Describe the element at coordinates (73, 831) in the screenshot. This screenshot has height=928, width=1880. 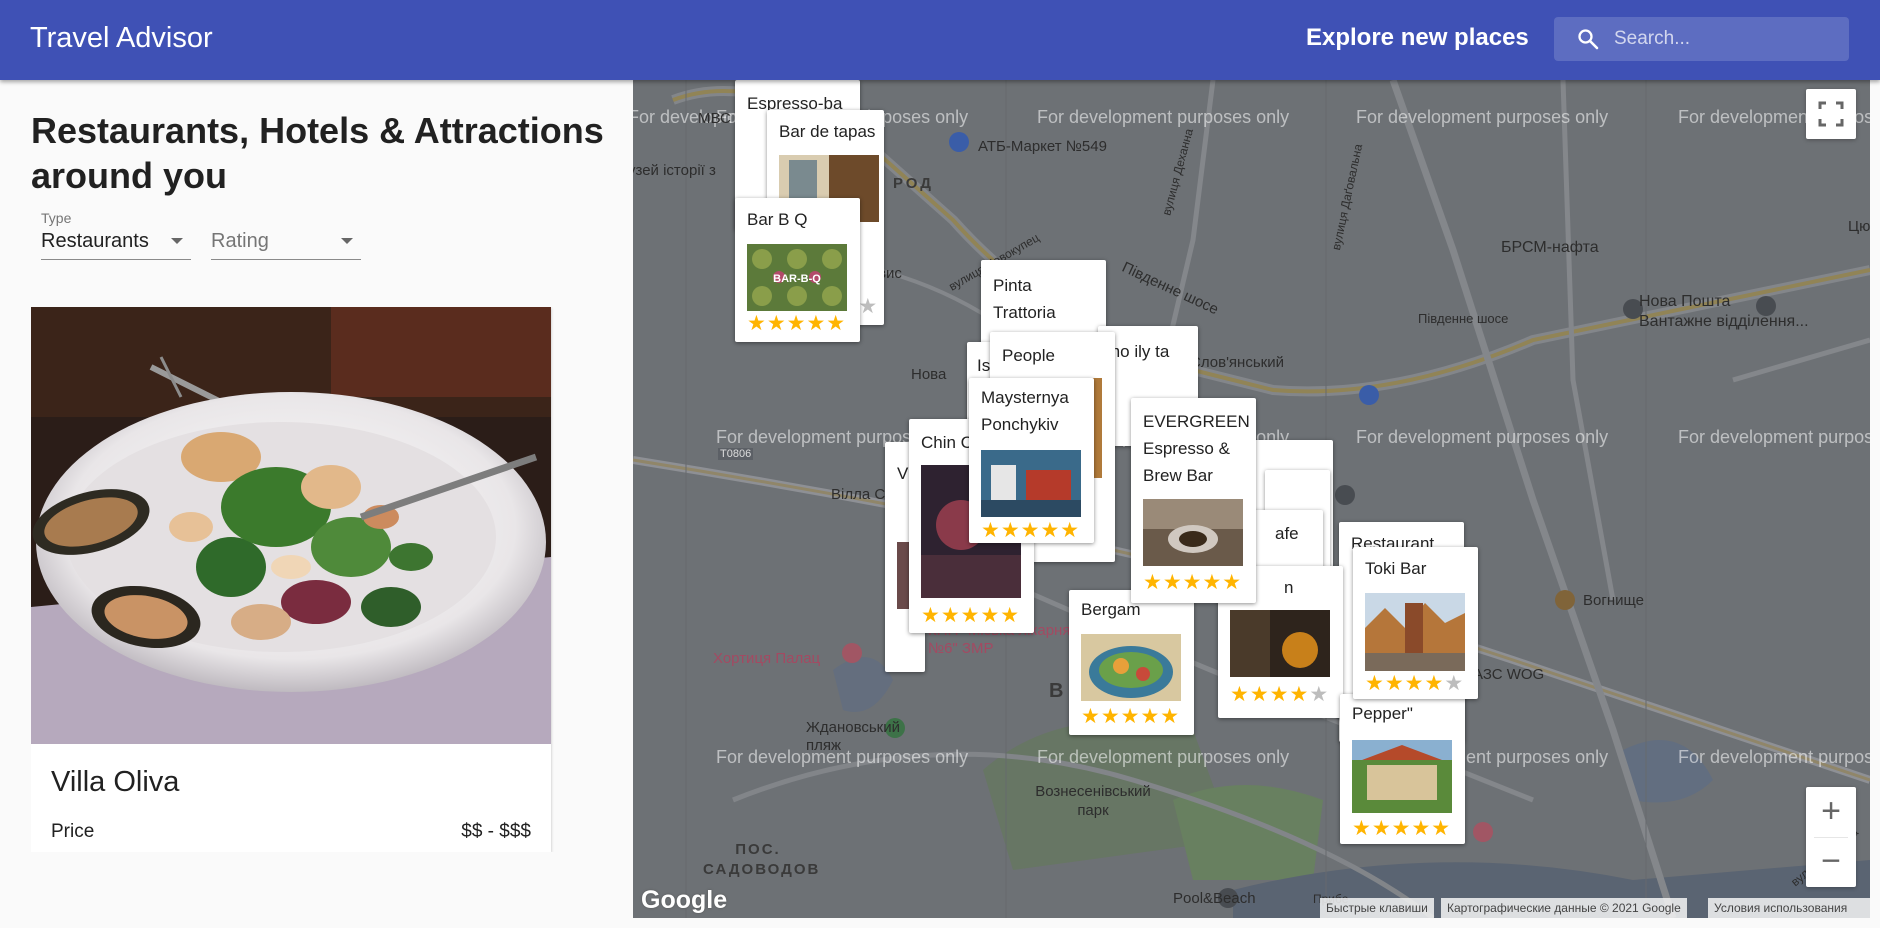
I see `price-label: Price` at that location.